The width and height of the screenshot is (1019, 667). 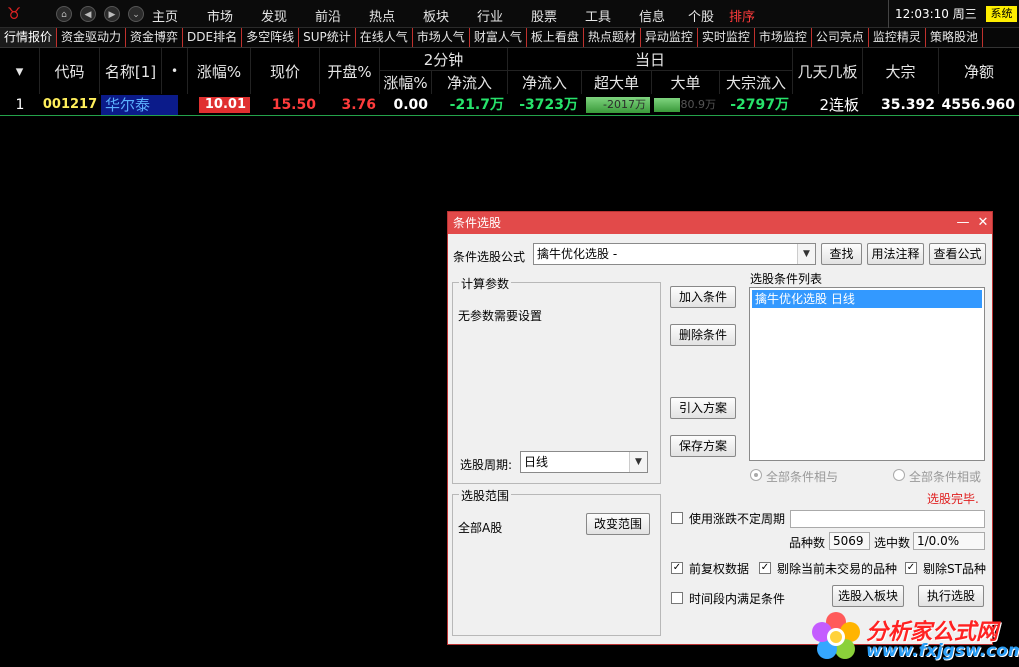 I want to click on tab-monitor-wizard: 监控精灵, so click(x=897, y=37).